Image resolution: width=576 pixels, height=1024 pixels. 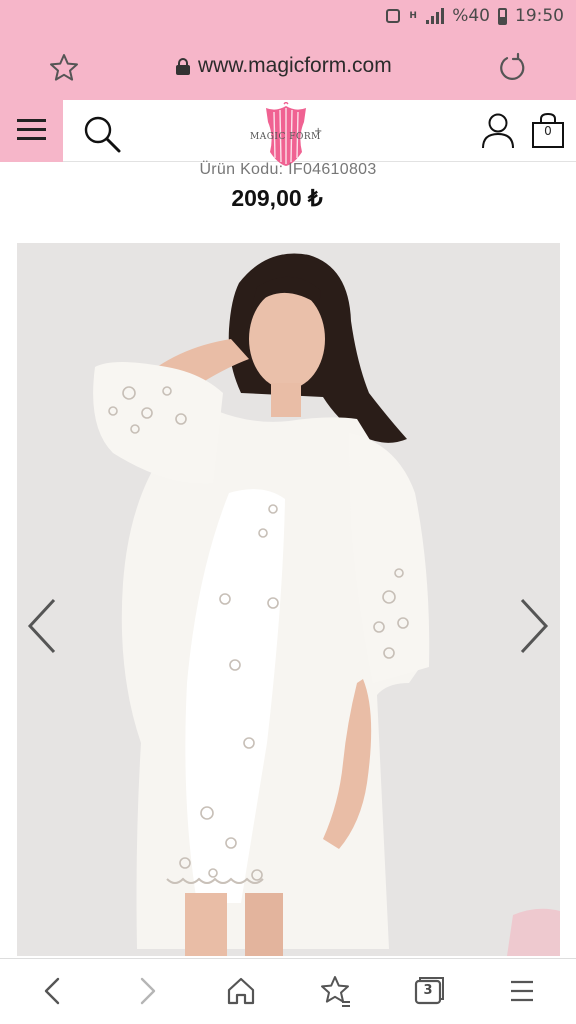 I want to click on bookmark-star-icon, so click(x=335, y=991).